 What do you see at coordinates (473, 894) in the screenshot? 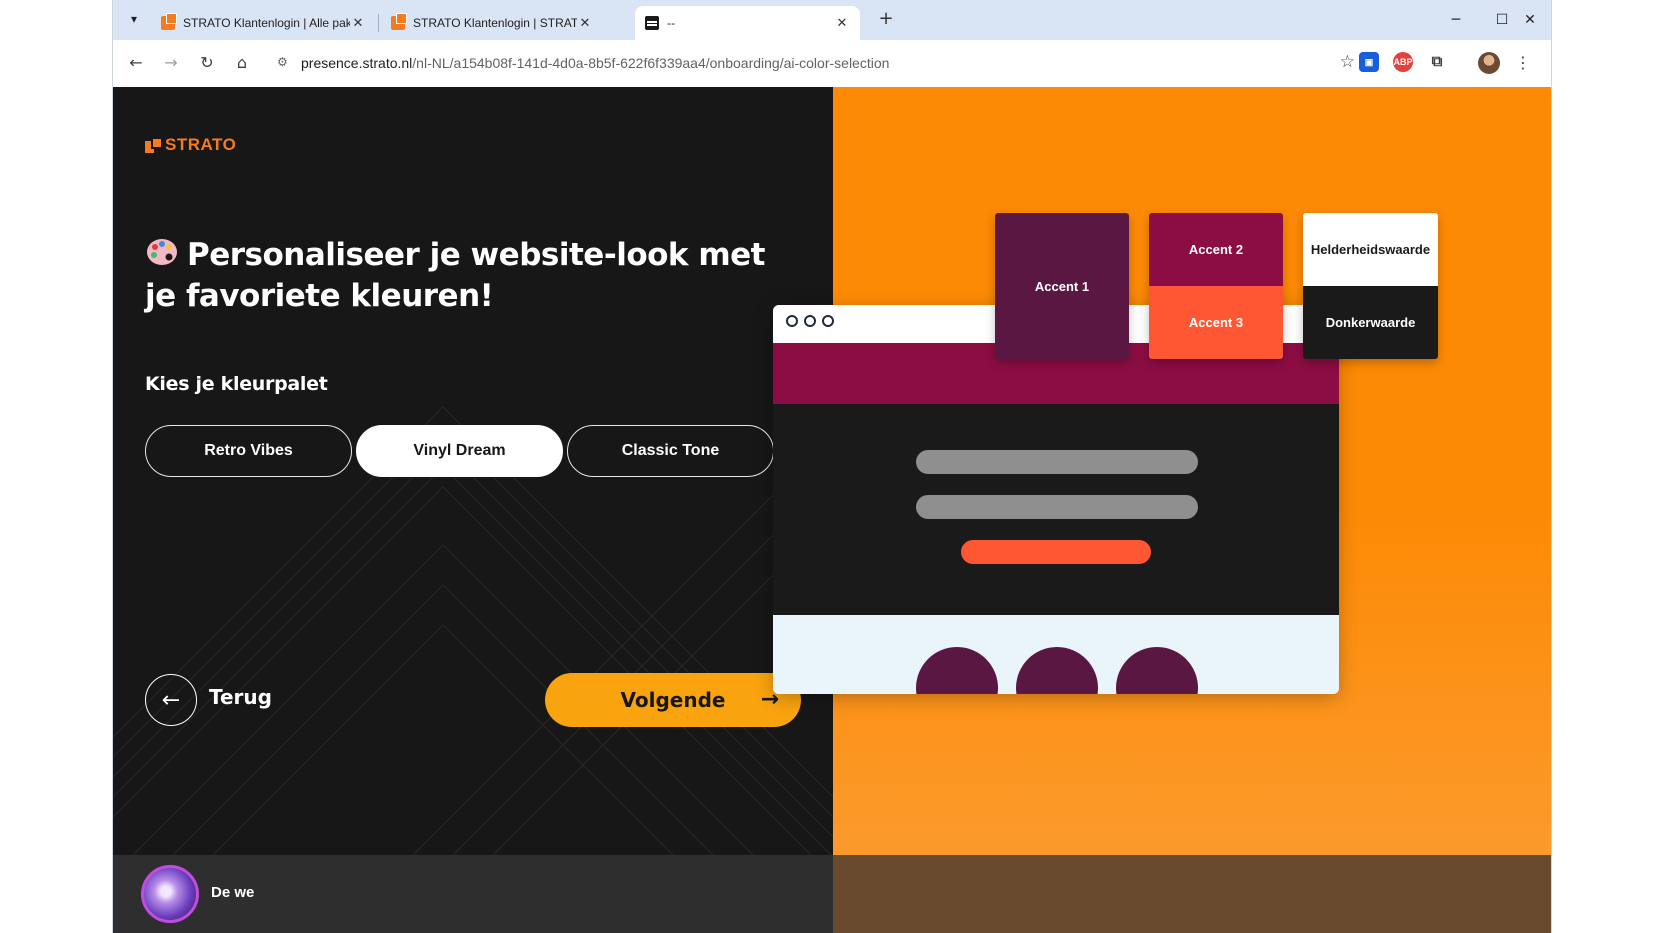
I see `assistant-bar: De we` at bounding box center [473, 894].